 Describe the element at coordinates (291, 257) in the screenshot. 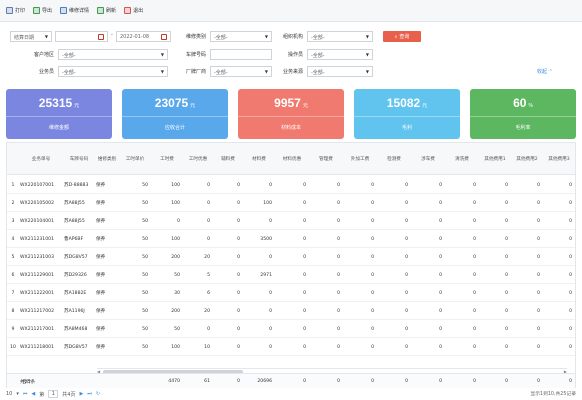

I see `table-row: 5 WX211231003 苏DG8V57 保养 50 200 20 0 0 0 0 0 0 0 0 0 0 0` at that location.